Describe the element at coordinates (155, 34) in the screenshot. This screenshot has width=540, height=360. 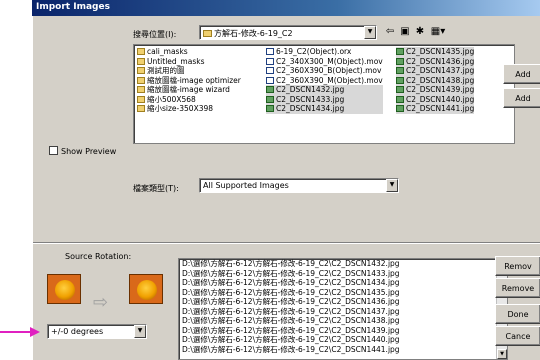
I see `lookin-label: 搜尋位置(I):` at that location.